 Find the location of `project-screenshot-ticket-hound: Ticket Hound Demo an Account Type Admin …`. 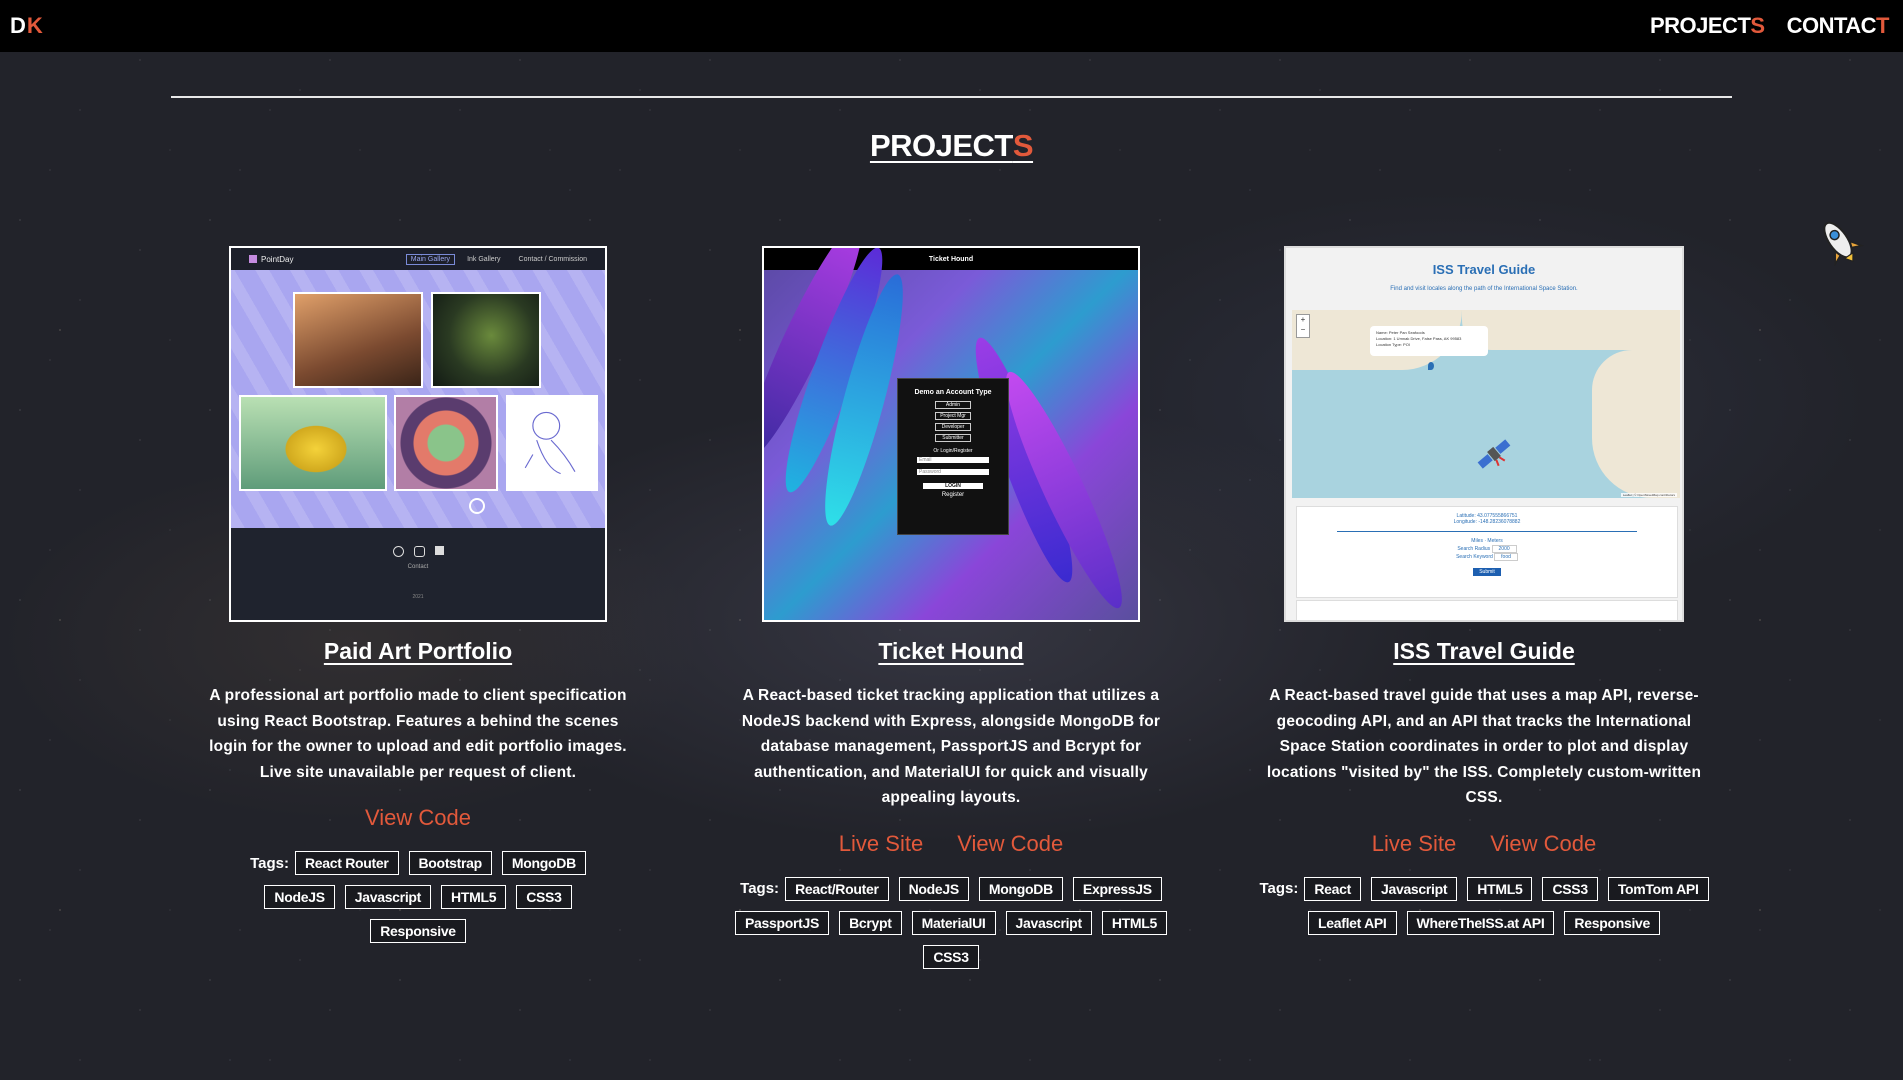

project-screenshot-ticket-hound: Ticket Hound Demo an Account Type Admin … is located at coordinates (951, 434).